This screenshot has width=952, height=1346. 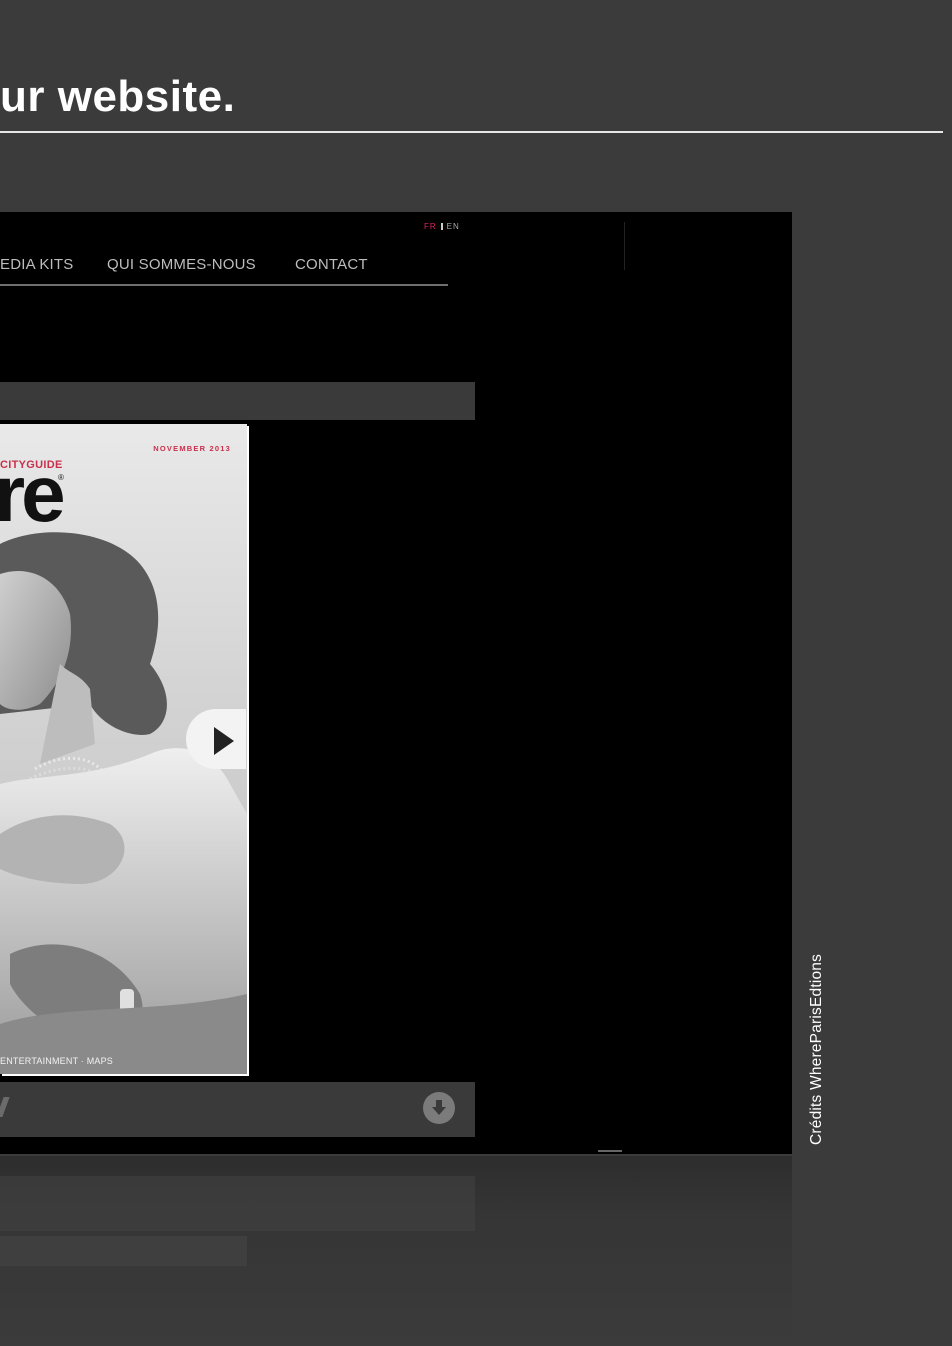 I want to click on cover-photo, so click(x=123, y=803).